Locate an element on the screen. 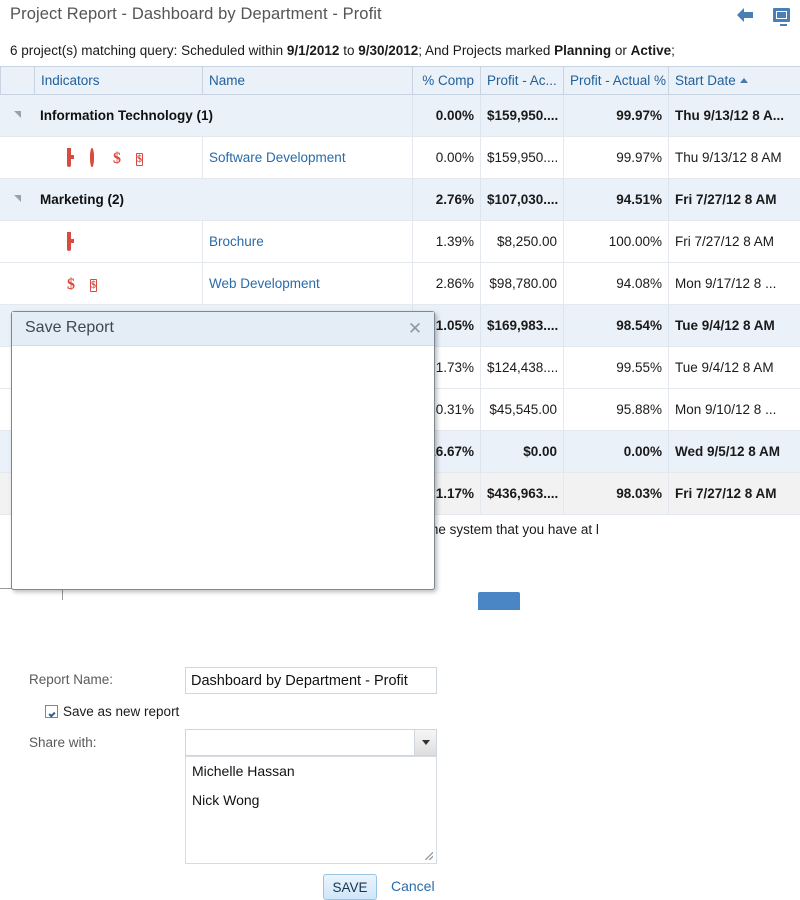  column-header-start-date-label: Start Date is located at coordinates (705, 80).